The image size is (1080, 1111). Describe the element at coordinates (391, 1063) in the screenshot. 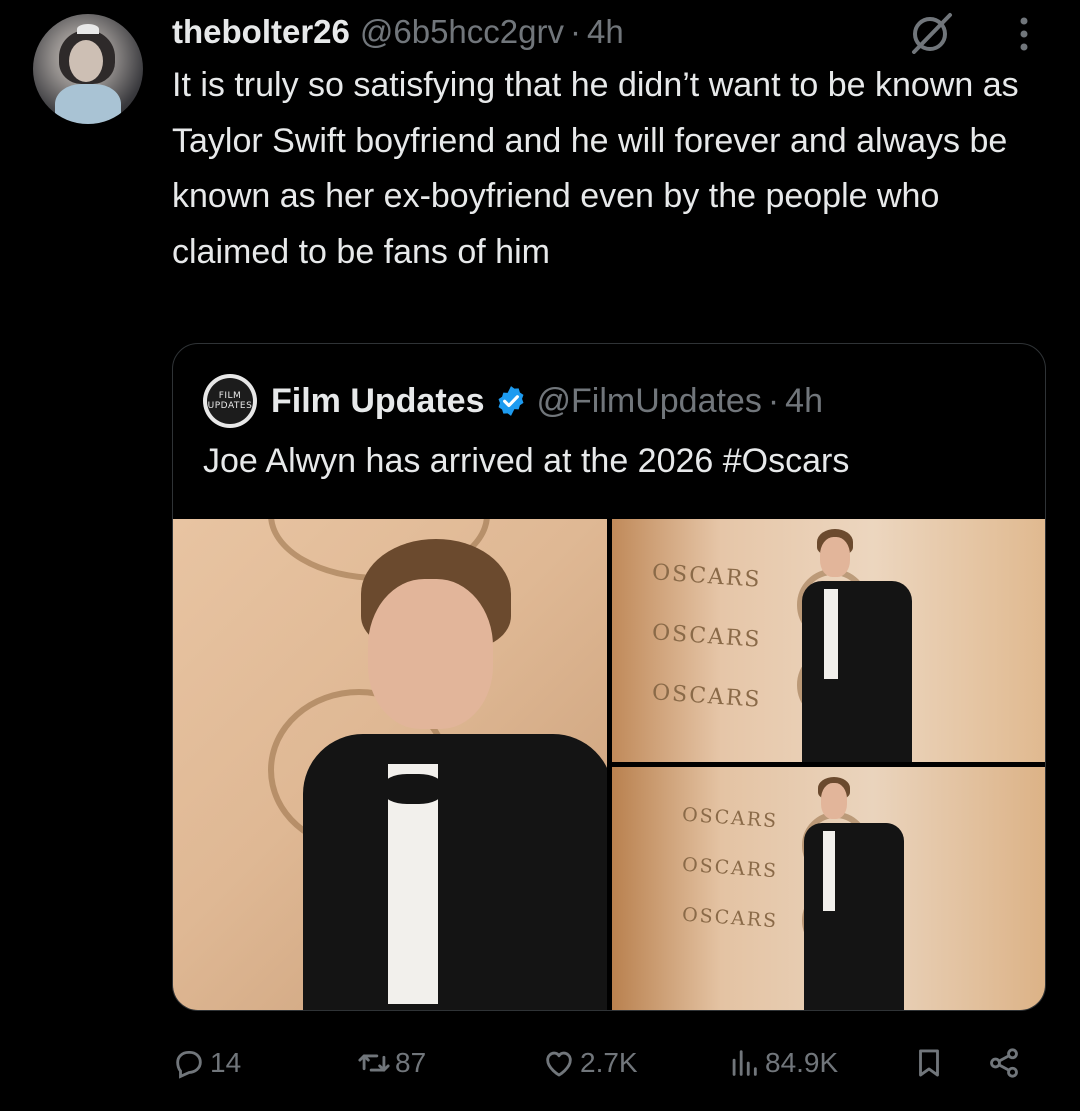

I see `repost-button: 87` at that location.